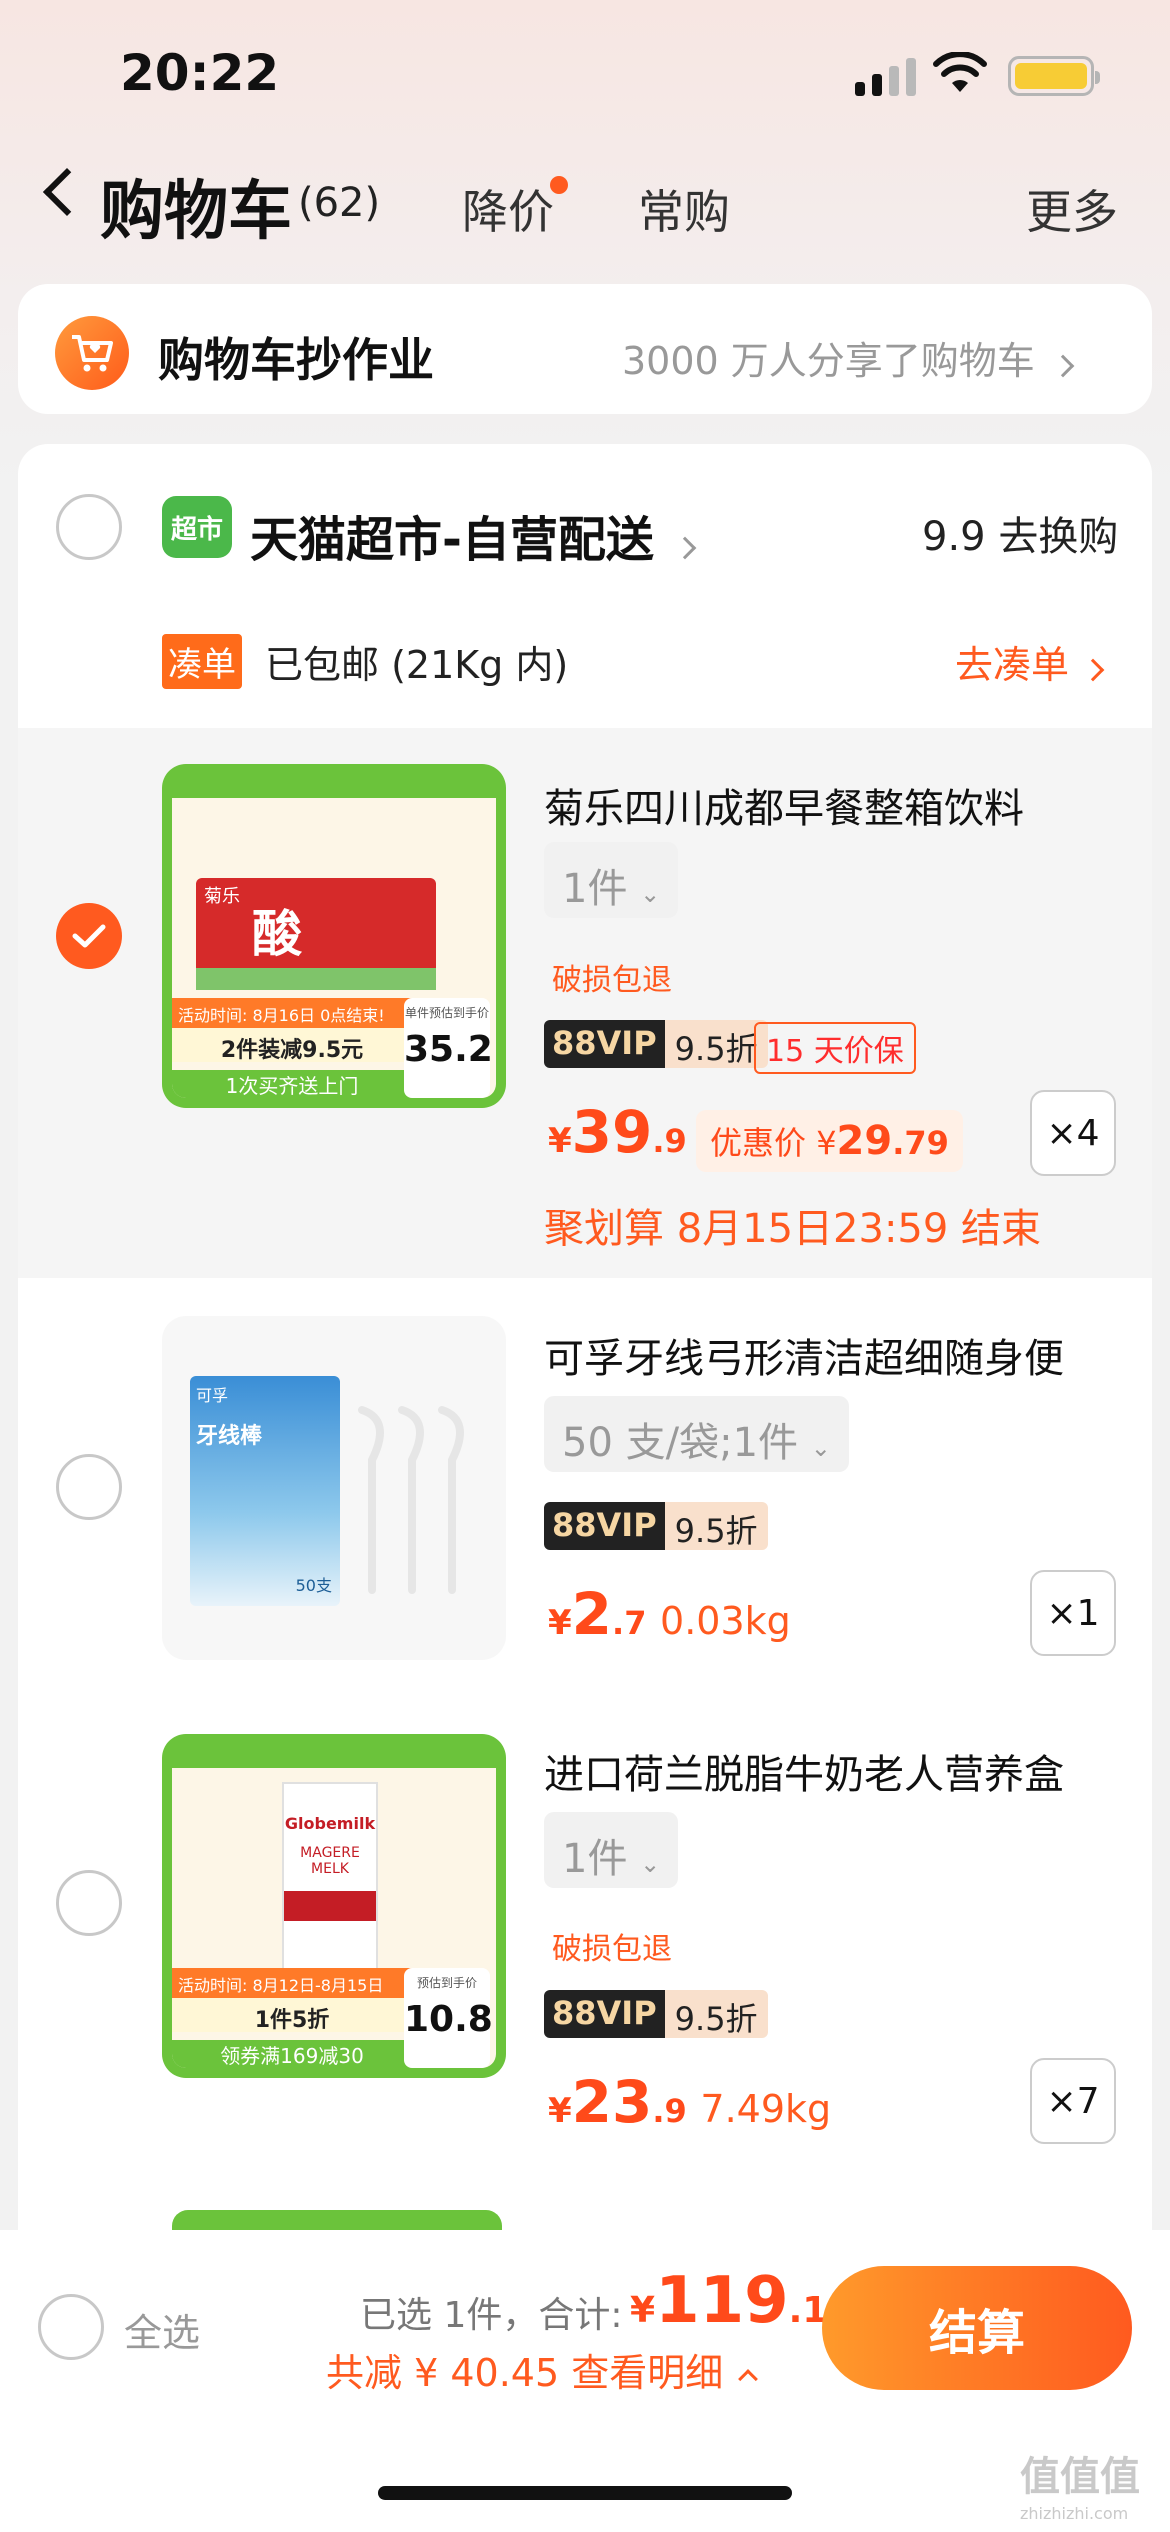 This screenshot has height=2532, width=1170. I want to click on quantity-button-2: ×1, so click(1073, 1613).